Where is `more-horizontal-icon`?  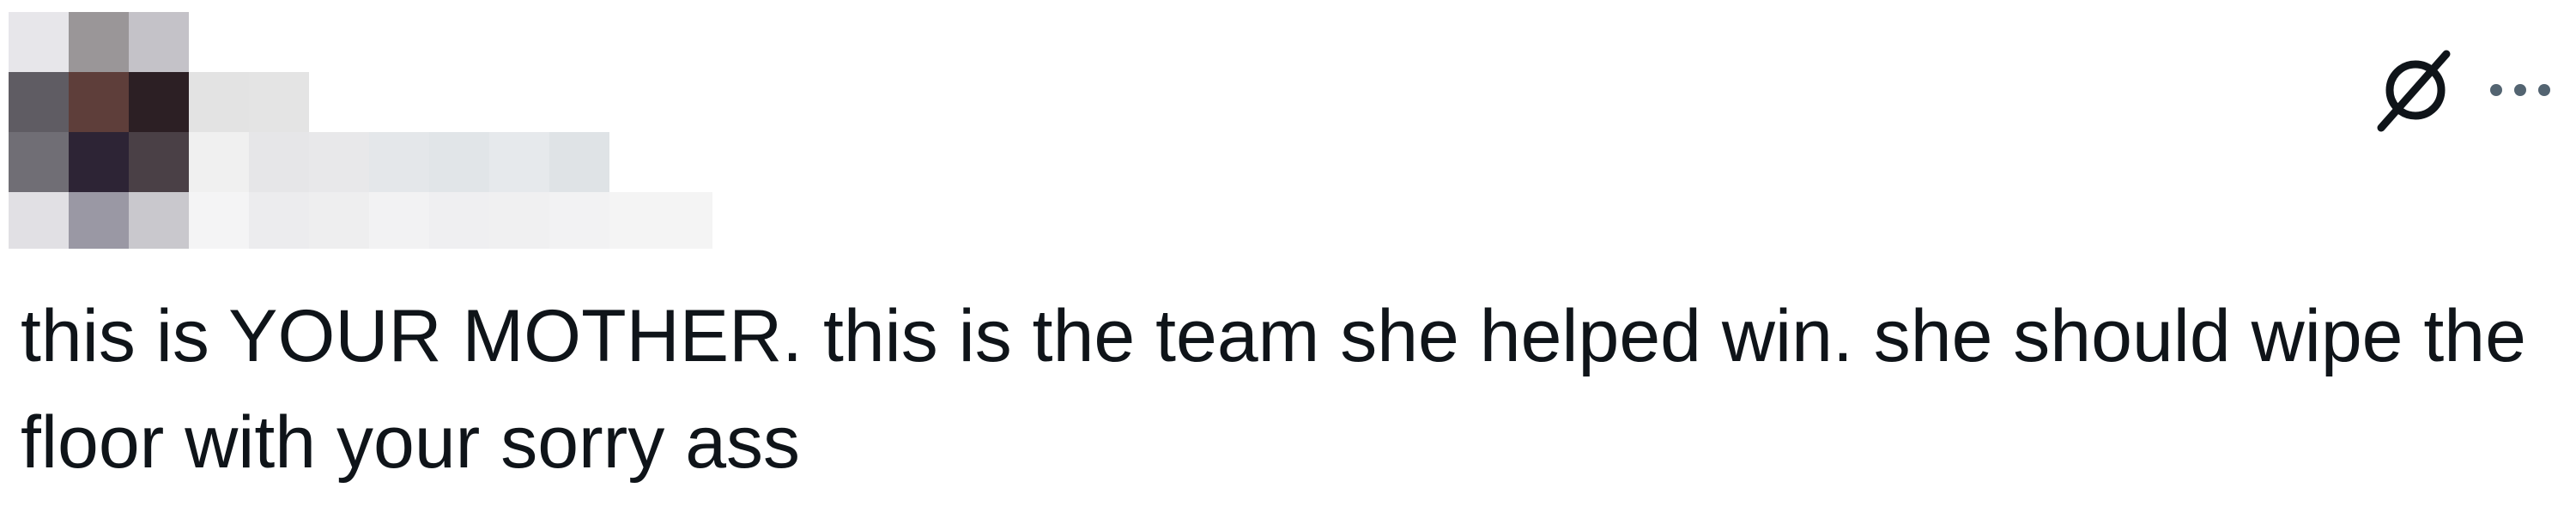 more-horizontal-icon is located at coordinates (2520, 90).